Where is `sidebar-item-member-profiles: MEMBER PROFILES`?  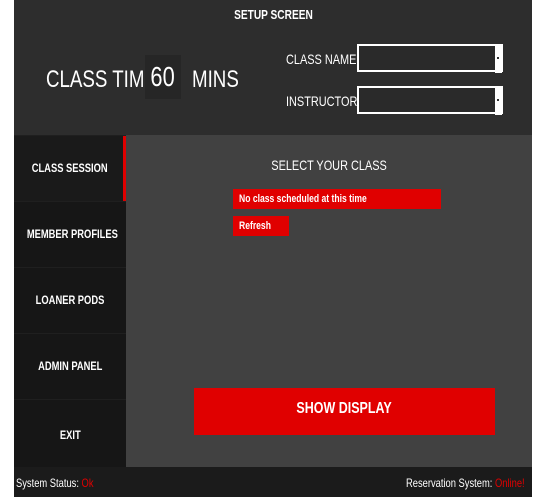
sidebar-item-member-profiles: MEMBER PROFILES is located at coordinates (70, 234).